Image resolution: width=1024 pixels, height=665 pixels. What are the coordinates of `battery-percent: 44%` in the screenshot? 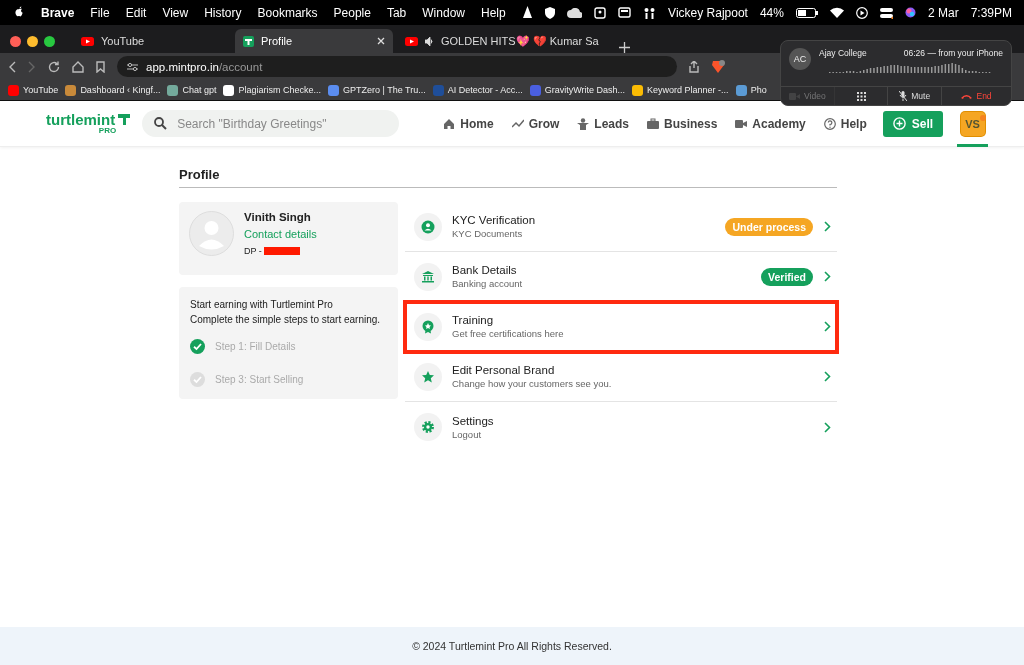 It's located at (771, 12).